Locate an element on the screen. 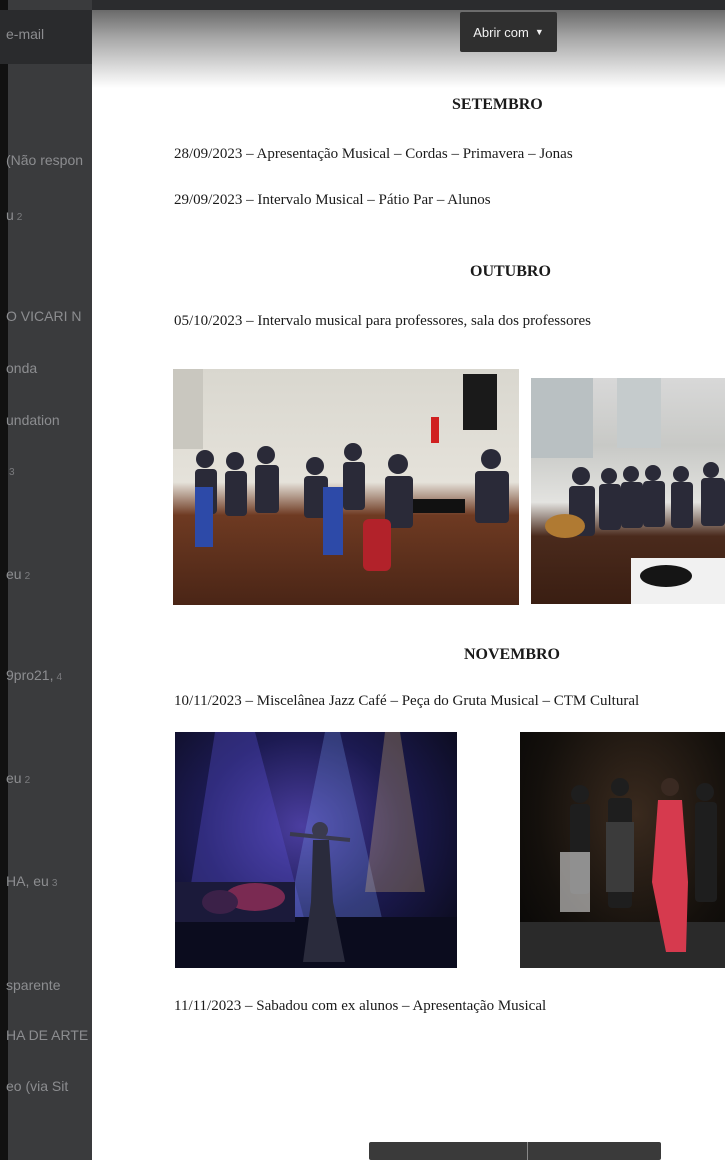 Image resolution: width=725 pixels, height=1160 pixels. open-with-button: Abrir com ▼ is located at coordinates (508, 32).